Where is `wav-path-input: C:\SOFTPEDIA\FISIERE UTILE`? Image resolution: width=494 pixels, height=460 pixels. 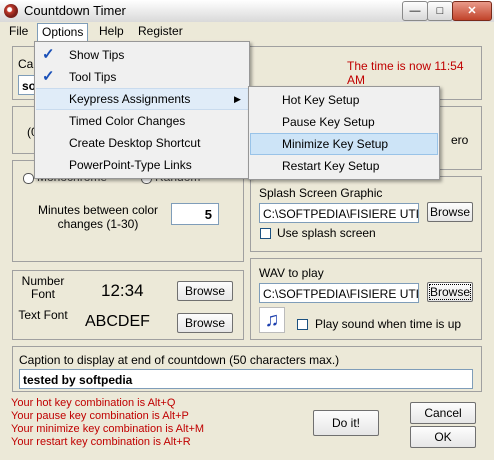 wav-path-input: C:\SOFTPEDIA\FISIERE UTILE is located at coordinates (339, 293).